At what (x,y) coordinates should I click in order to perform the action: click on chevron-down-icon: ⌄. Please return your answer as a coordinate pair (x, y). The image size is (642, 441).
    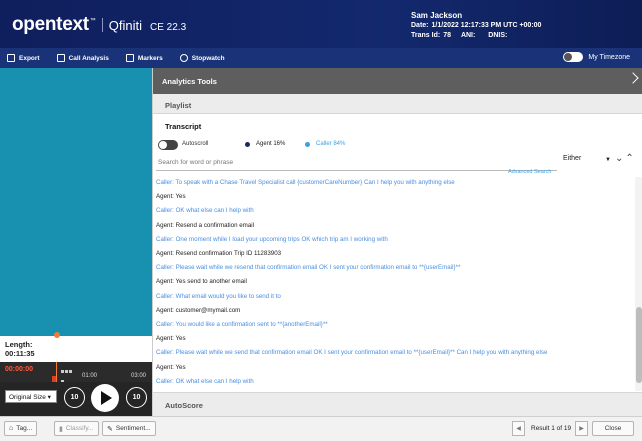
    Looking at the image, I should click on (620, 158).